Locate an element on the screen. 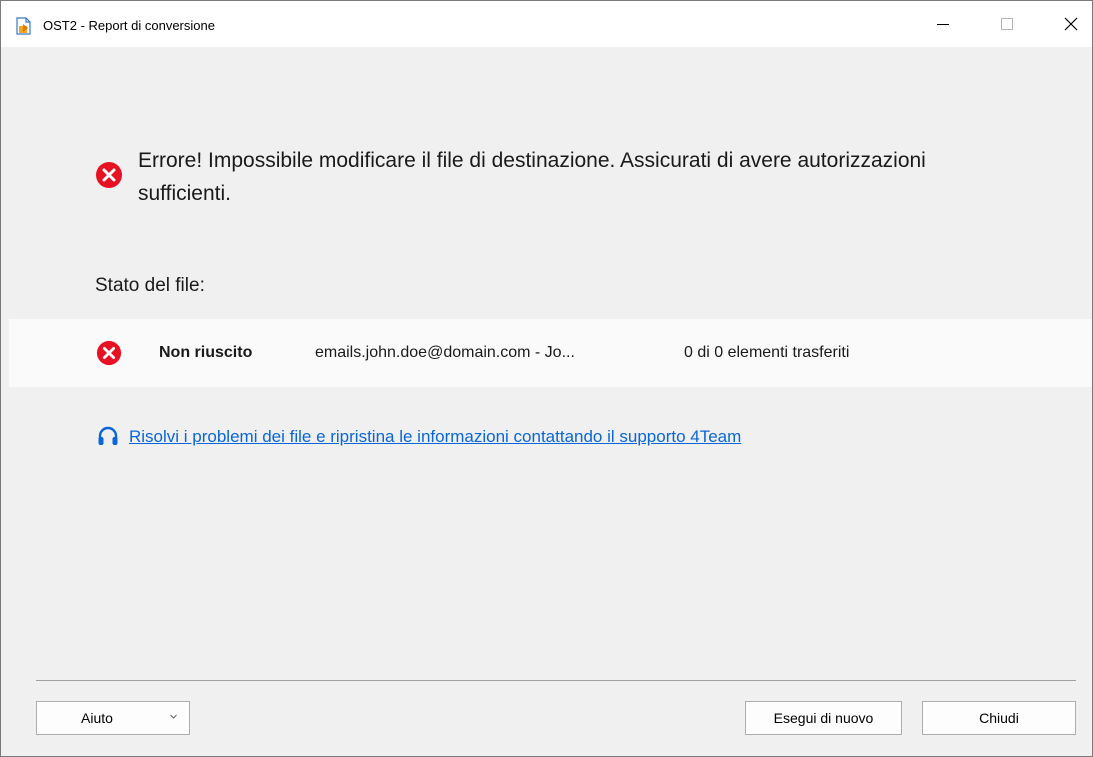 This screenshot has height=757, width=1093. window-title: OST2 - Report di conversione is located at coordinates (129, 25).